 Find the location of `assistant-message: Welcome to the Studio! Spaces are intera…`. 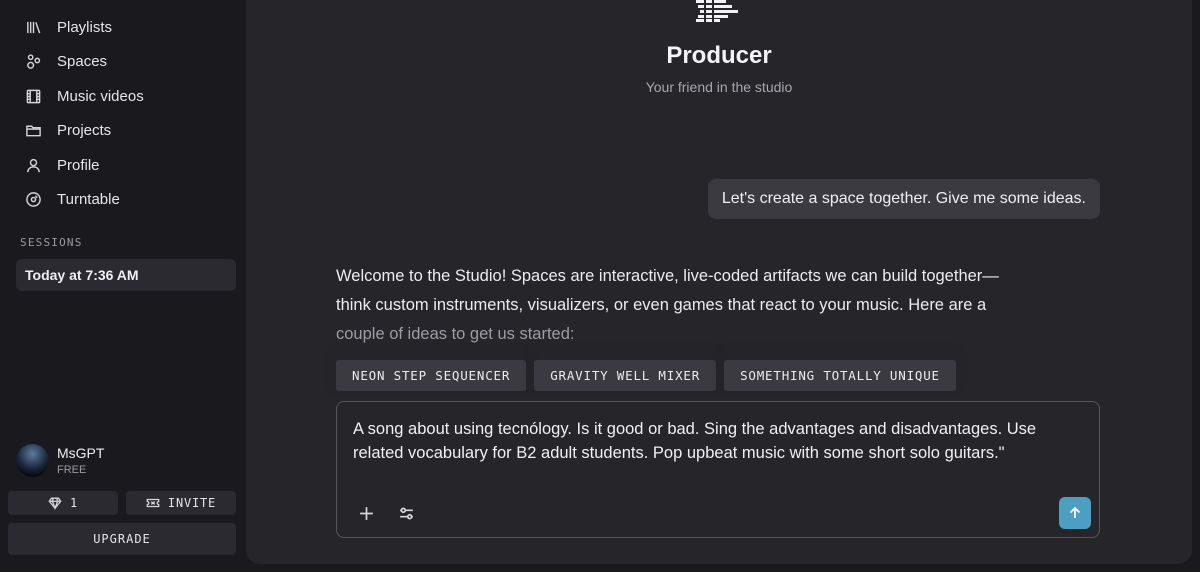

assistant-message: Welcome to the Studio! Spaces are intera… is located at coordinates (676, 305).